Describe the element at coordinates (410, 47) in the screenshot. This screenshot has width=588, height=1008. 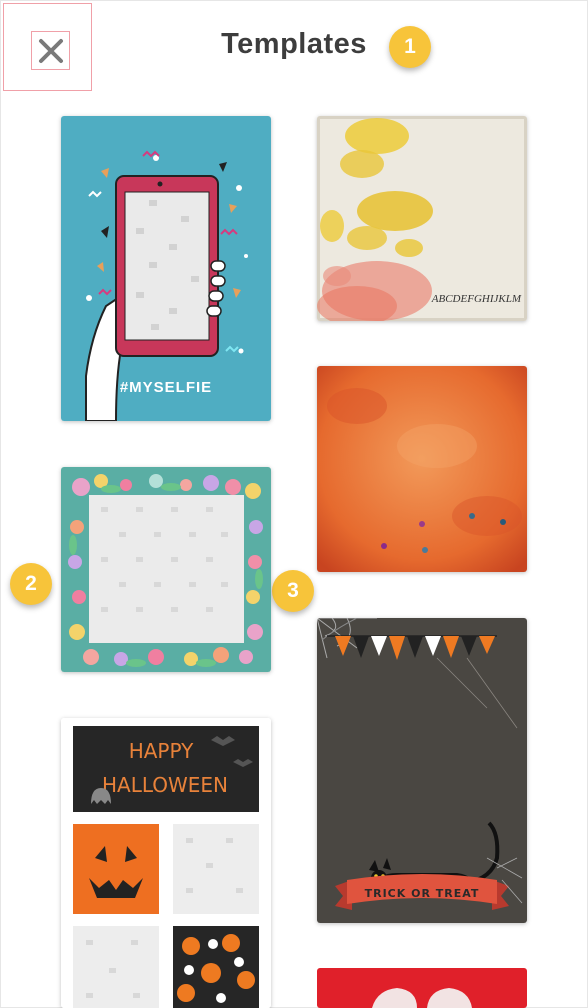
I see `step-badge-1: 1` at that location.